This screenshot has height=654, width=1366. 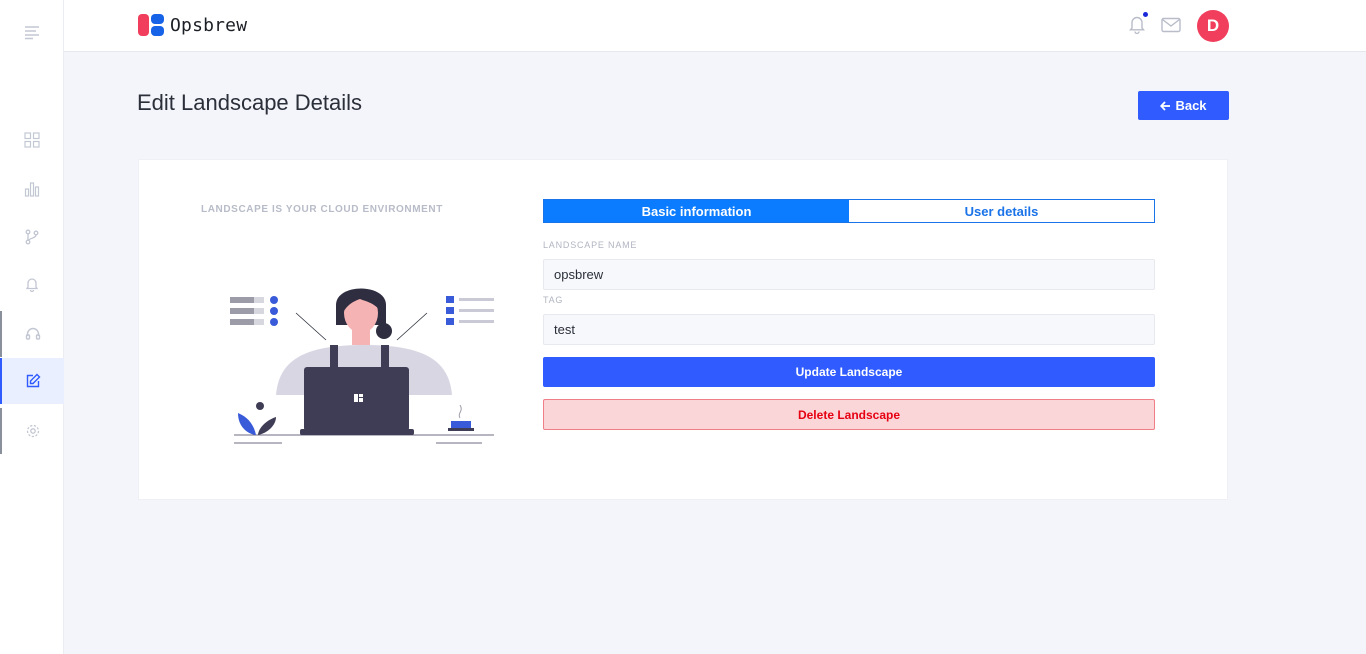 I want to click on headset-icon, so click(x=33, y=333).